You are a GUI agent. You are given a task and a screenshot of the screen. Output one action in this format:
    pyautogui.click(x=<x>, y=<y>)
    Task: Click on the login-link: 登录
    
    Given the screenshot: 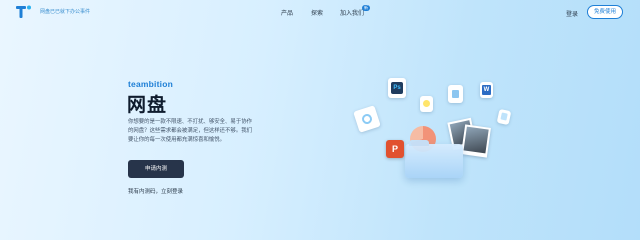 What is the action you would take?
    pyautogui.click(x=572, y=13)
    